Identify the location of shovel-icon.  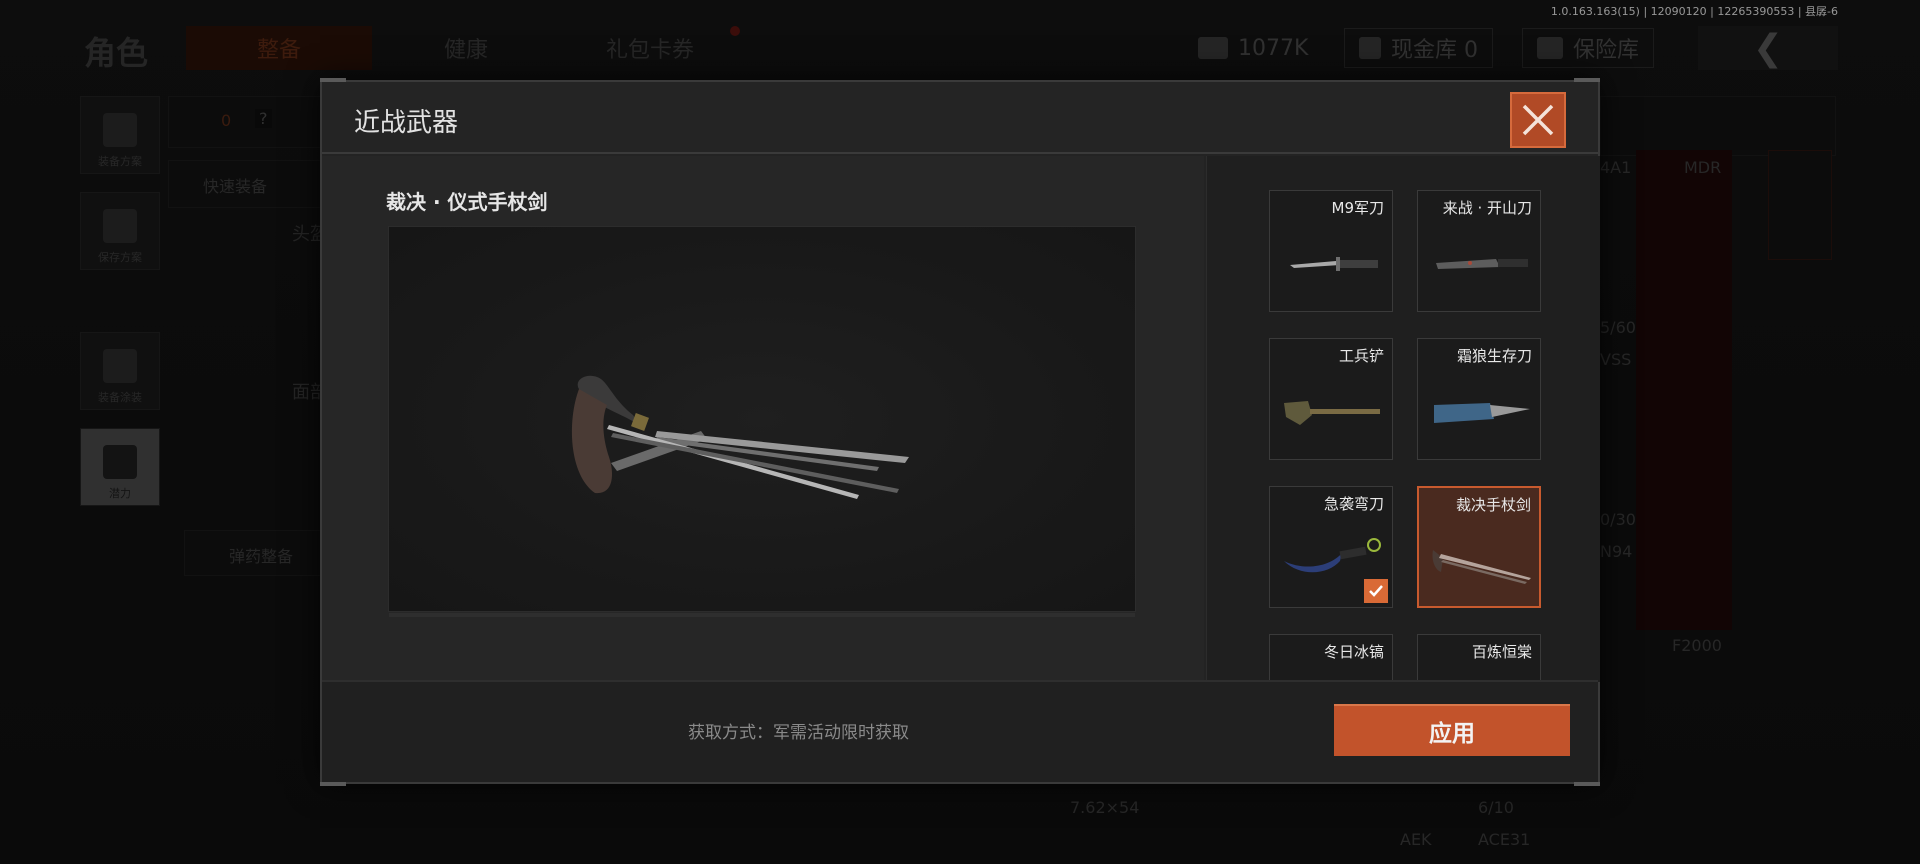
(1332, 413).